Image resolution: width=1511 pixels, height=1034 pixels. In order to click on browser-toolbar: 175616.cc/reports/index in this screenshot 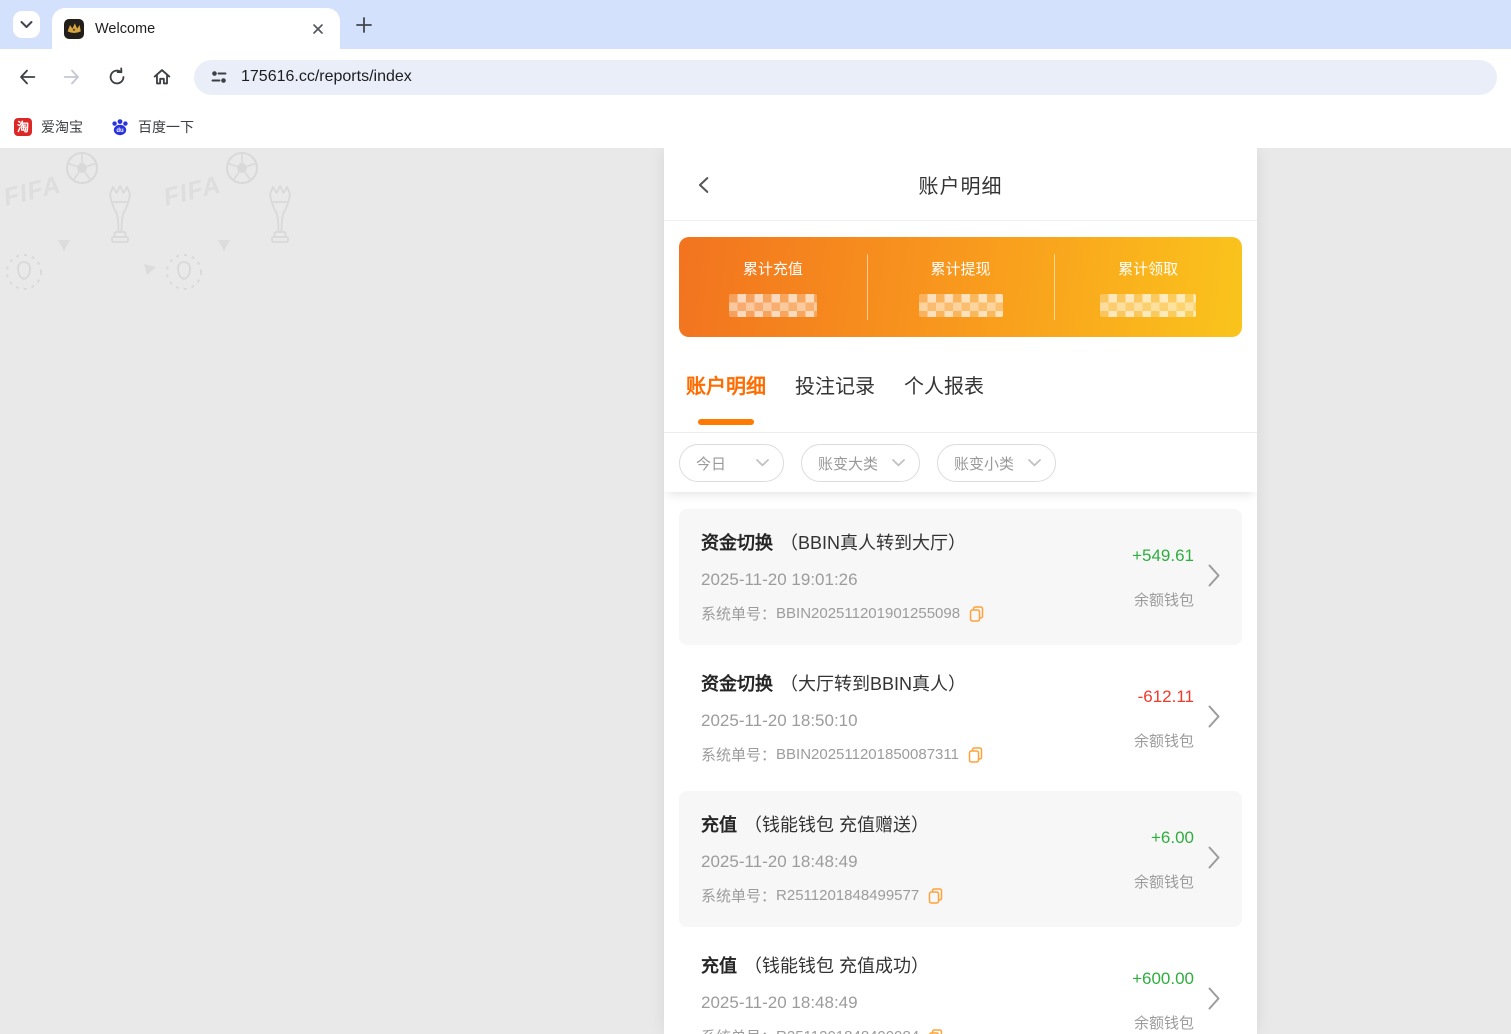, I will do `click(755, 77)`.